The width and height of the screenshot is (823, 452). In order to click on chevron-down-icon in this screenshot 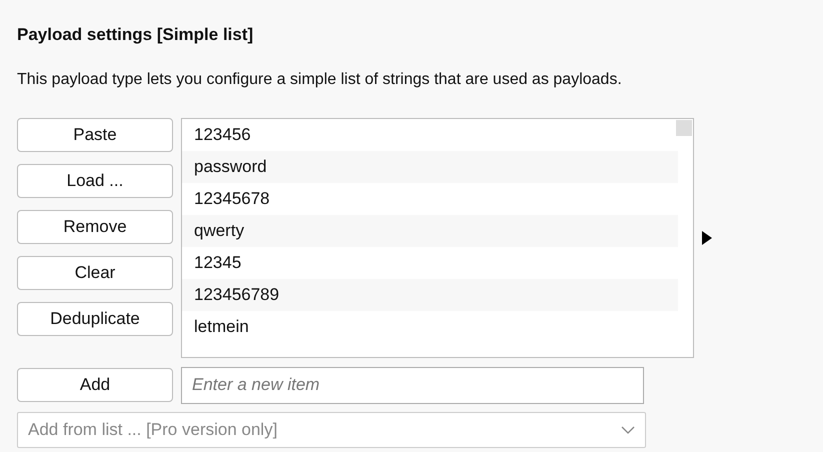, I will do `click(628, 430)`.